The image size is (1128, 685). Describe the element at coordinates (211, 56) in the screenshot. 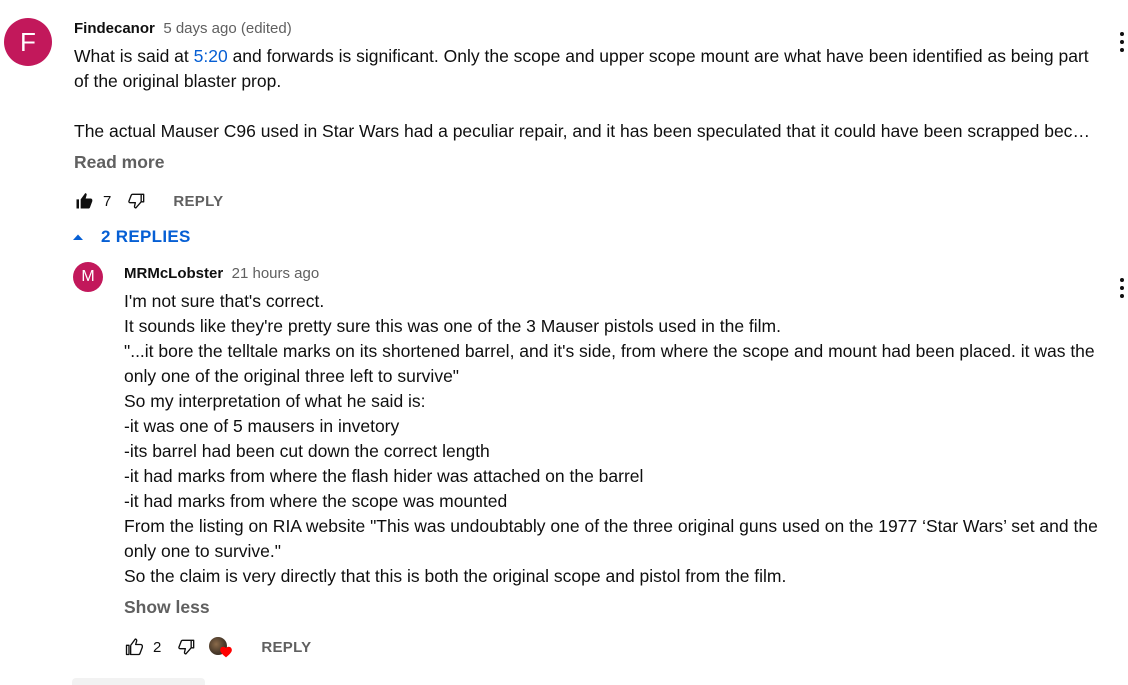

I see `timestamp-link: 5:20` at that location.